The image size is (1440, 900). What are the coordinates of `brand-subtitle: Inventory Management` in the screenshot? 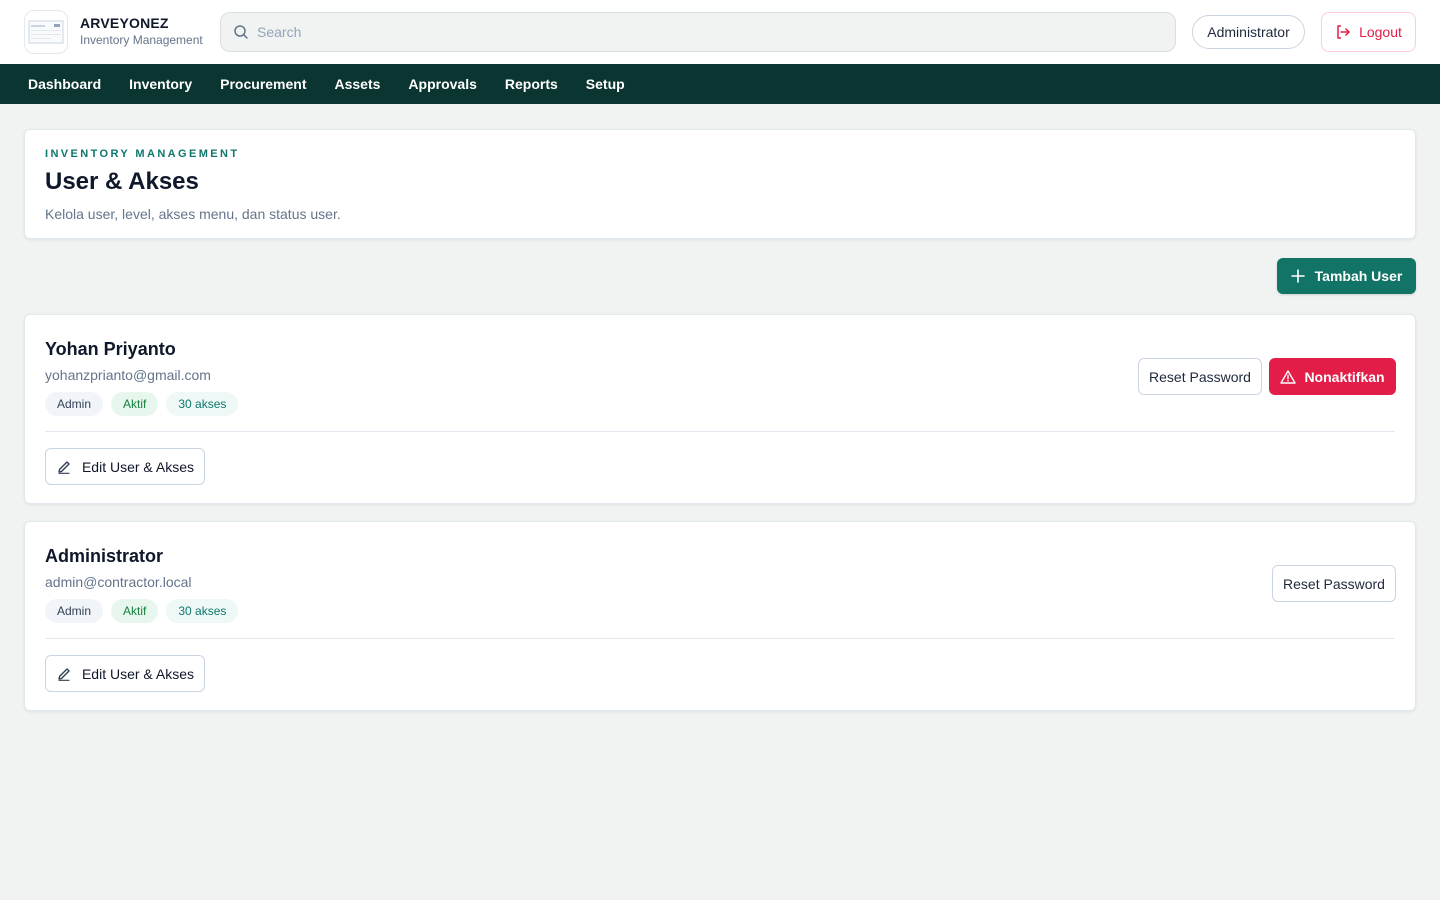 It's located at (141, 40).